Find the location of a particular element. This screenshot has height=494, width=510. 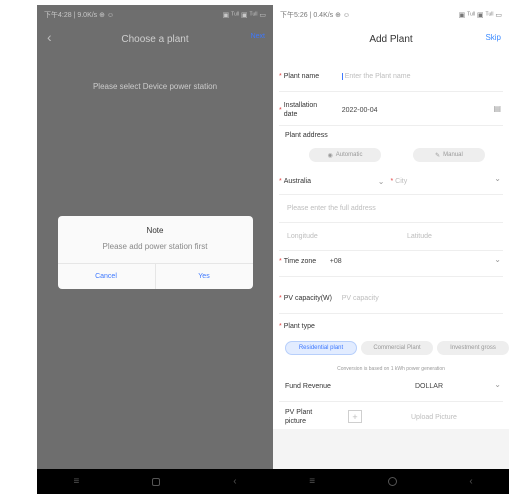

status-left: 下午5:26 | 0.4K/s ⊕ ☺ is located at coordinates (315, 15).